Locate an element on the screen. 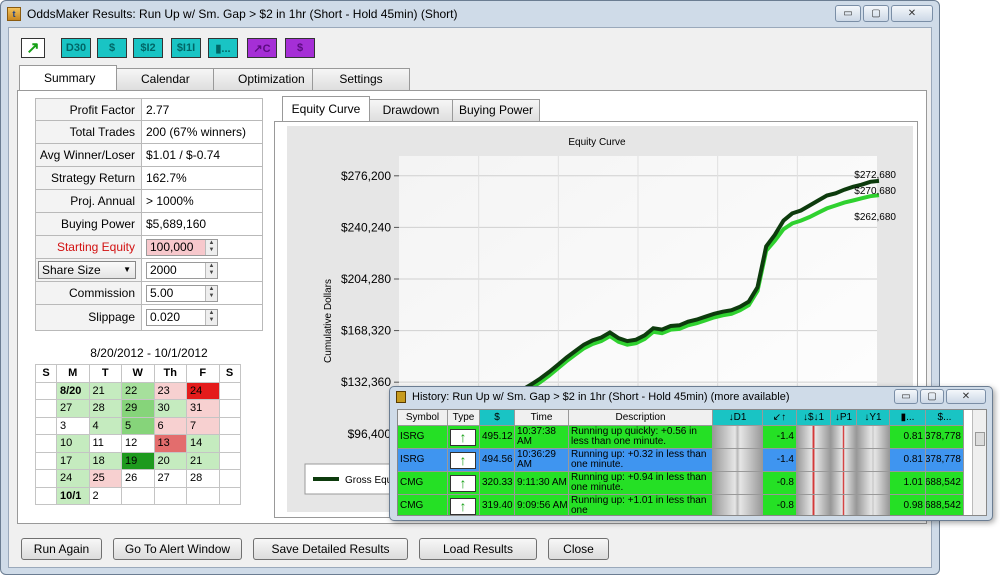 The width and height of the screenshot is (1000, 582). calendar-day: 30 is located at coordinates (170, 408).